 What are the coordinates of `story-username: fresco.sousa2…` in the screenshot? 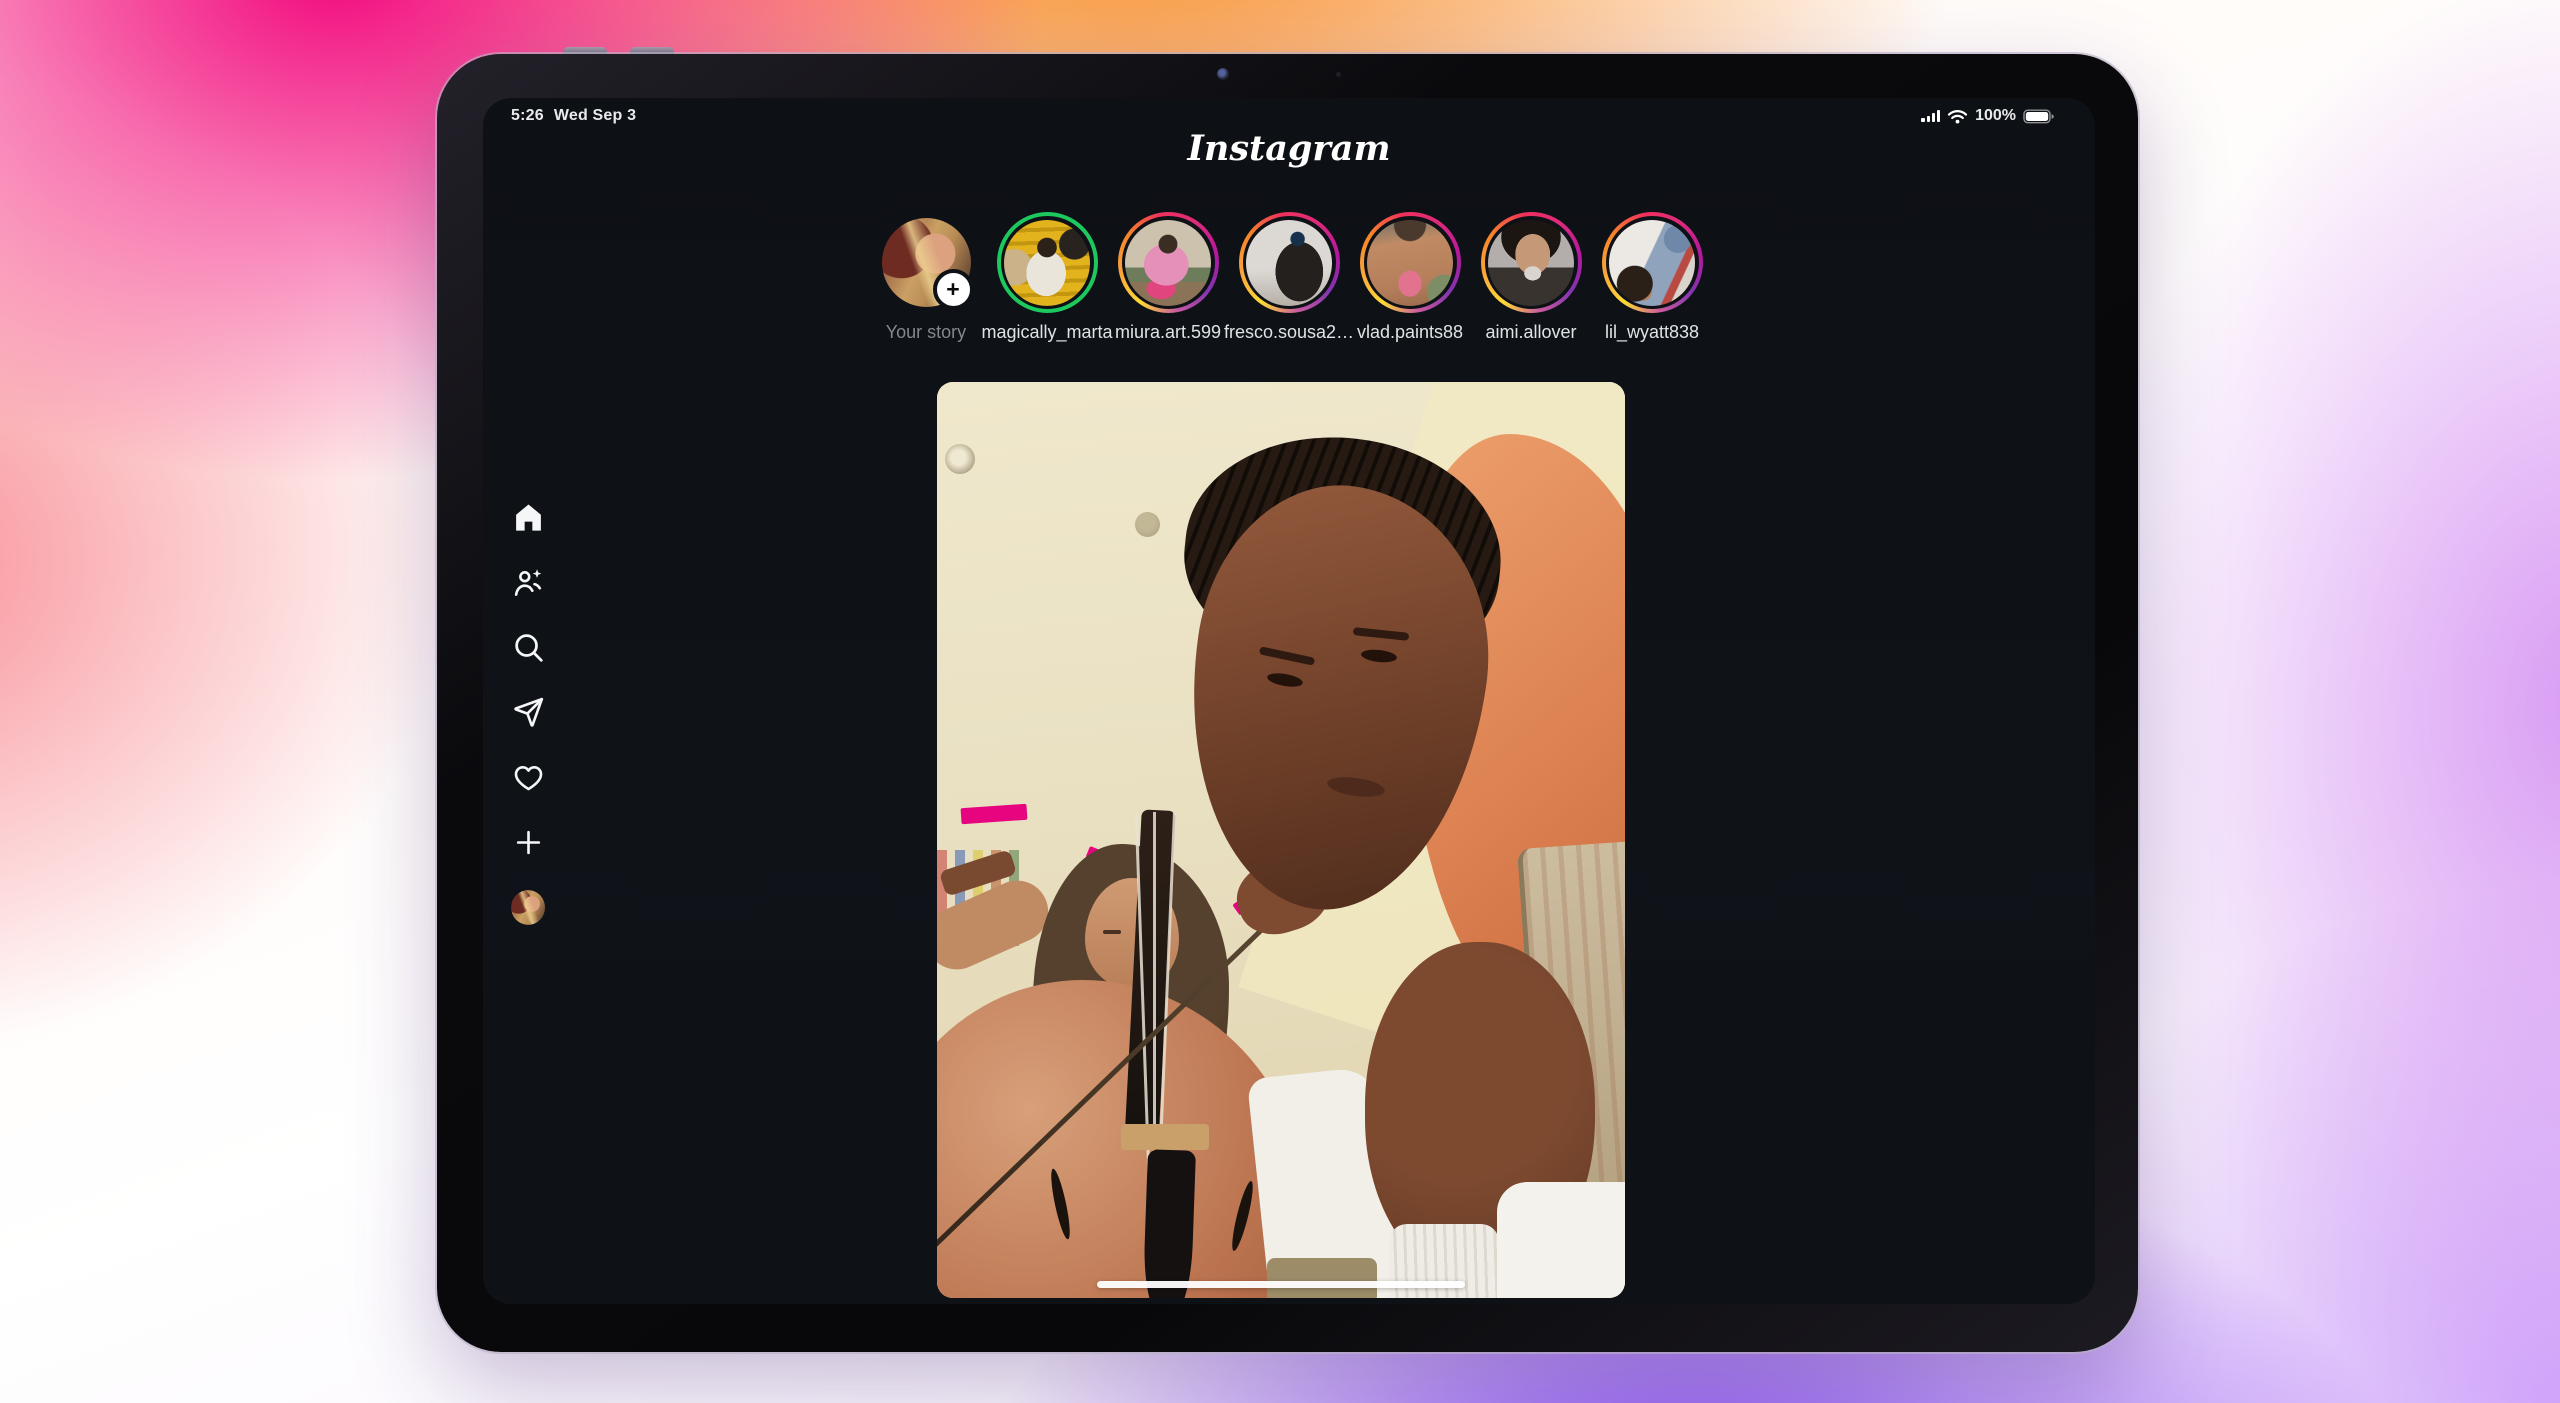 It's located at (1289, 332).